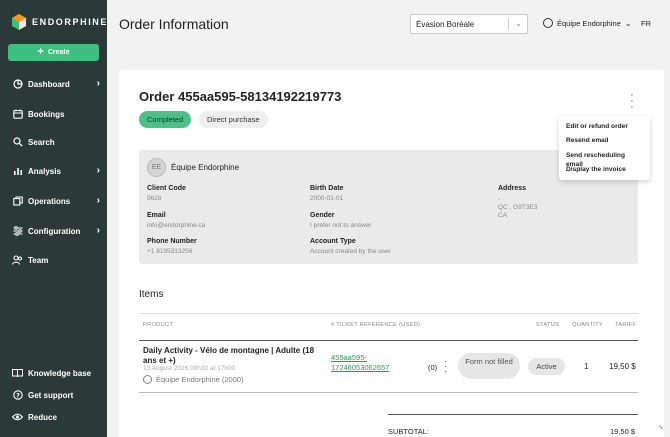 The height and width of the screenshot is (437, 670). I want to click on page-title: Order Information, so click(174, 24).